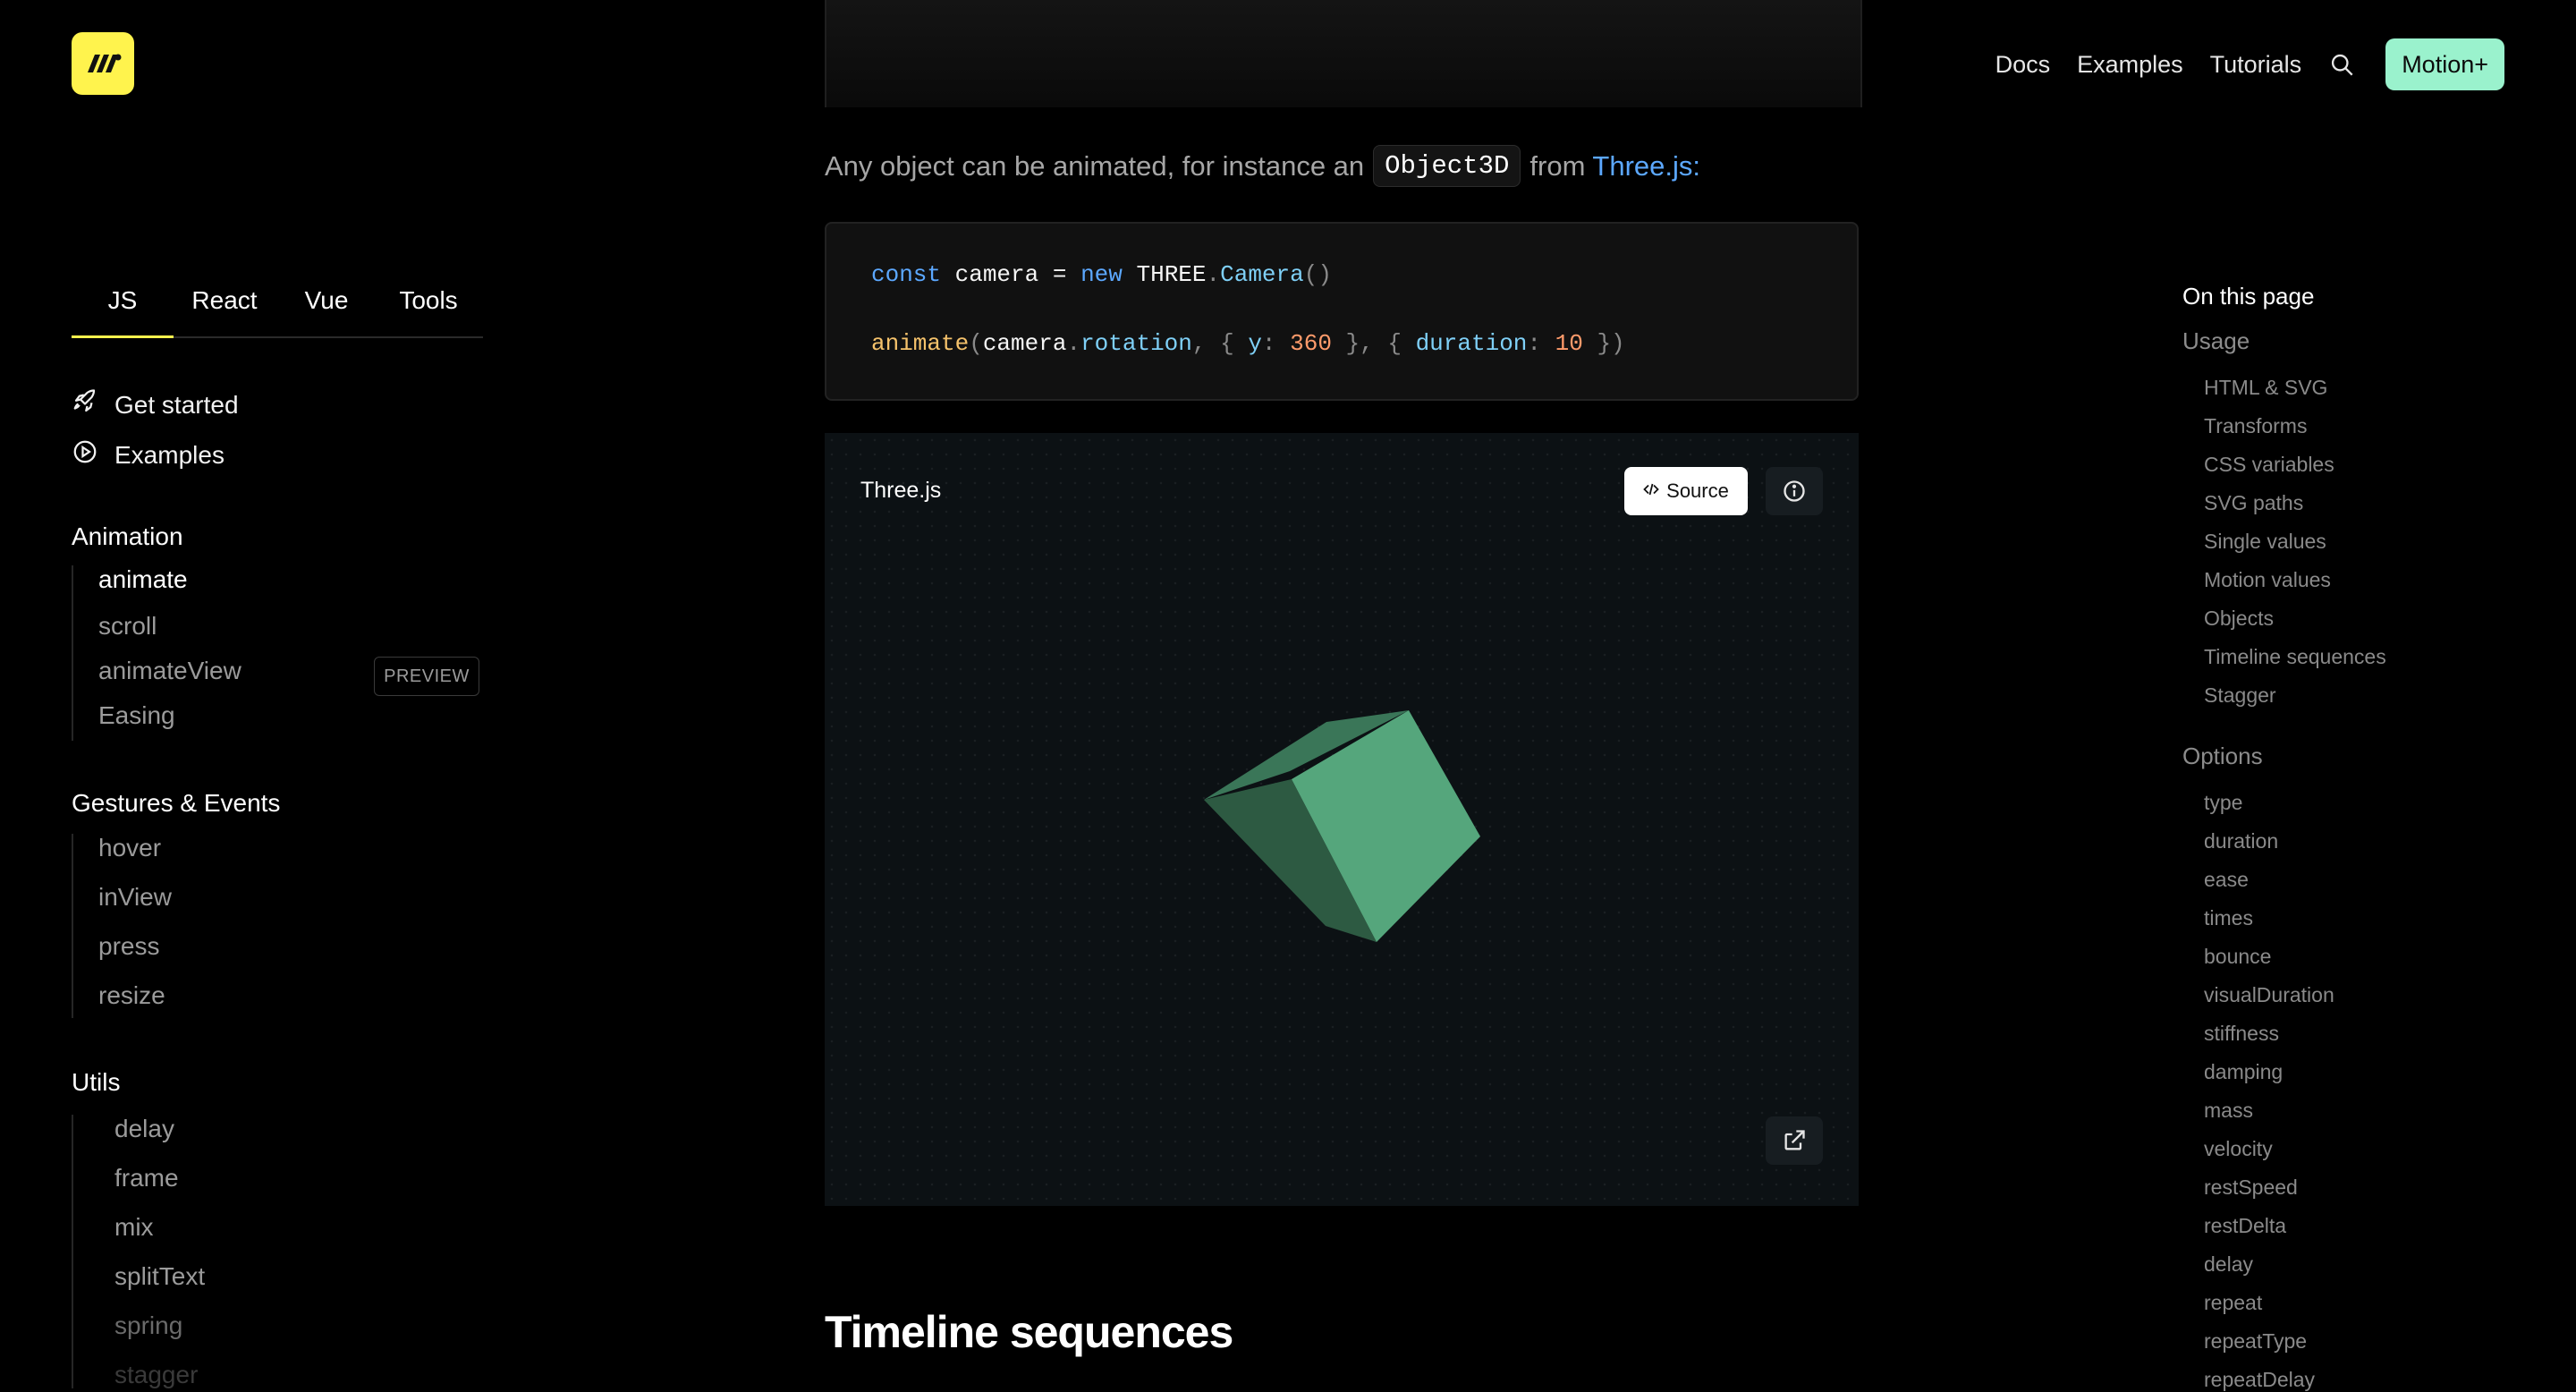 The height and width of the screenshot is (1392, 2576). Describe the element at coordinates (1262, 274) in the screenshot. I see `code-token: Camera` at that location.